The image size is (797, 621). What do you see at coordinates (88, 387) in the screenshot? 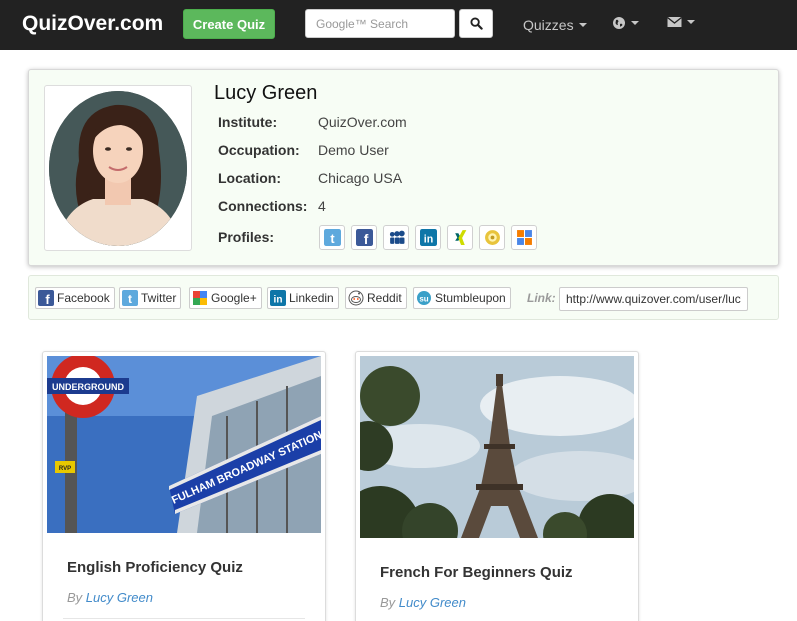
I see `svg-text: UNDERGROUND` at bounding box center [88, 387].